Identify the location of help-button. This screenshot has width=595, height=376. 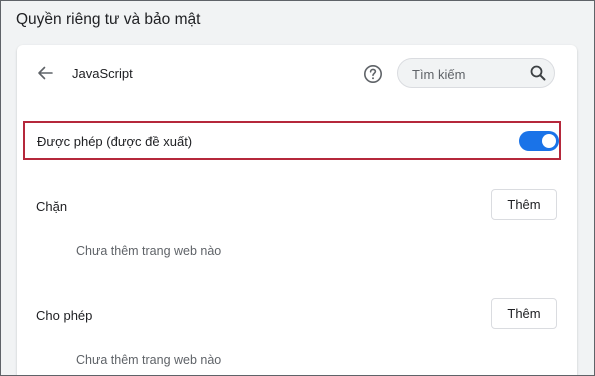
(373, 74).